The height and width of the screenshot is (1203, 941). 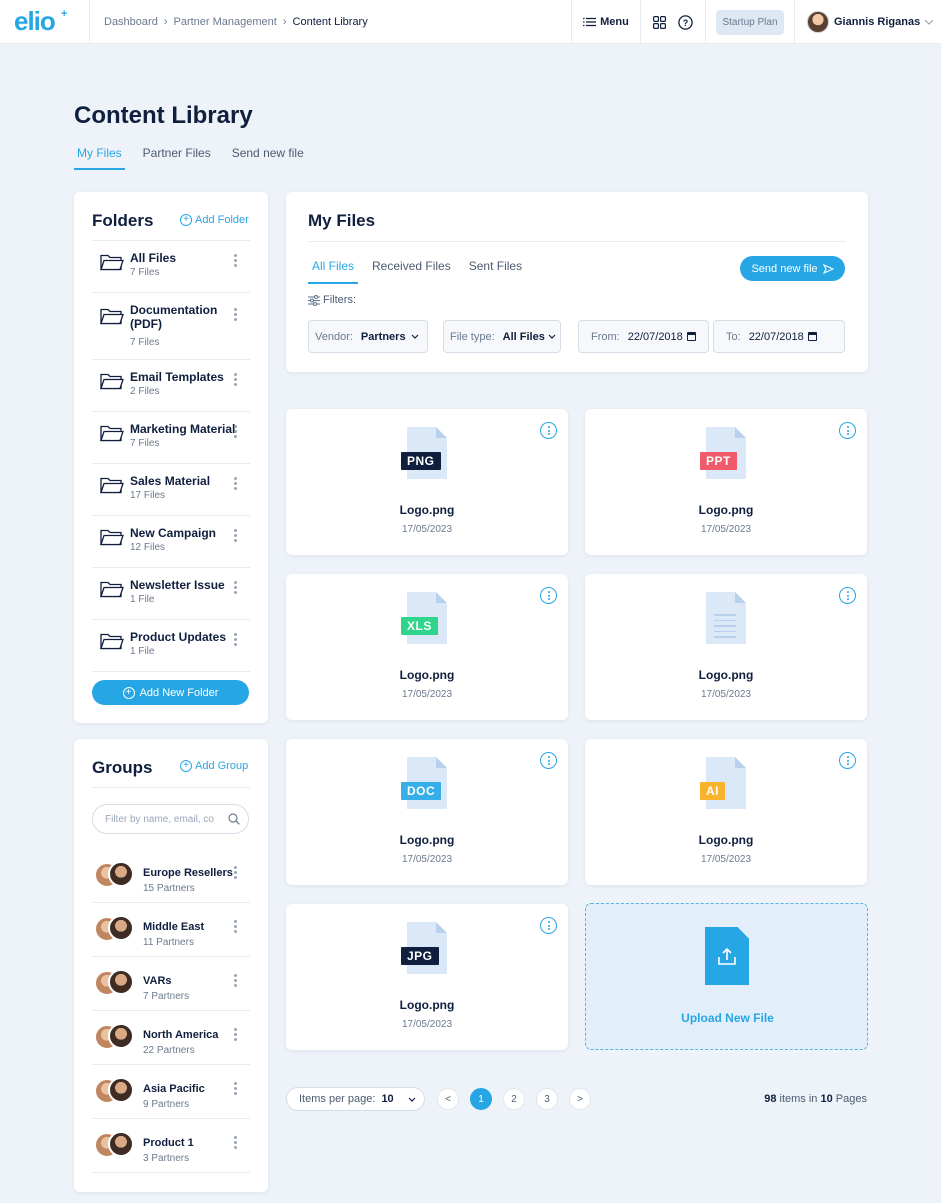 I want to click on tab-received-files: Received Files, so click(x=411, y=271).